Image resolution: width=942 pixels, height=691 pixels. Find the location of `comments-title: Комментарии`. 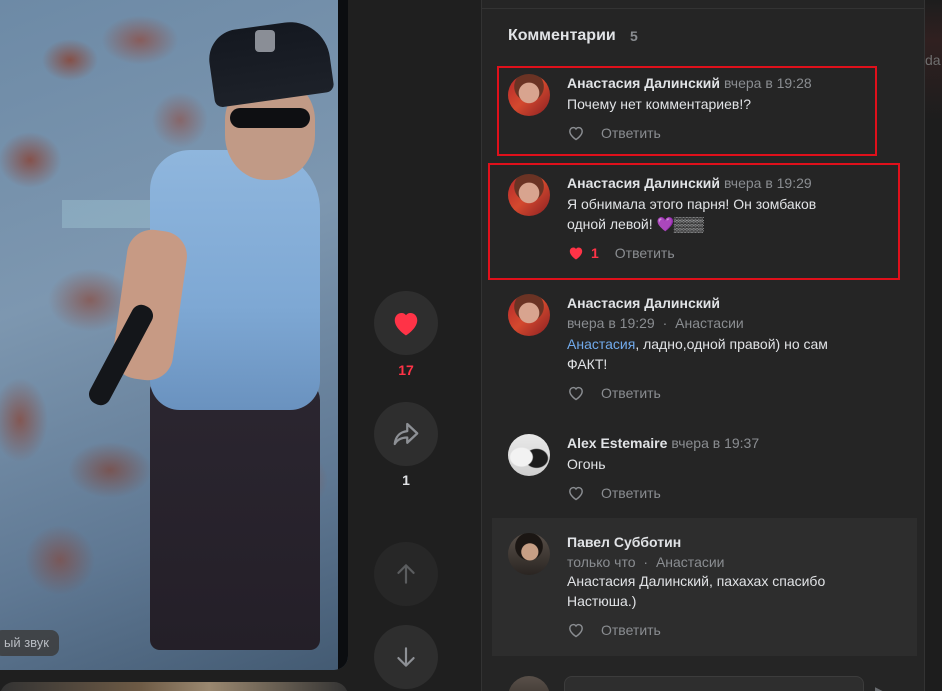

comments-title: Комментарии is located at coordinates (562, 35).